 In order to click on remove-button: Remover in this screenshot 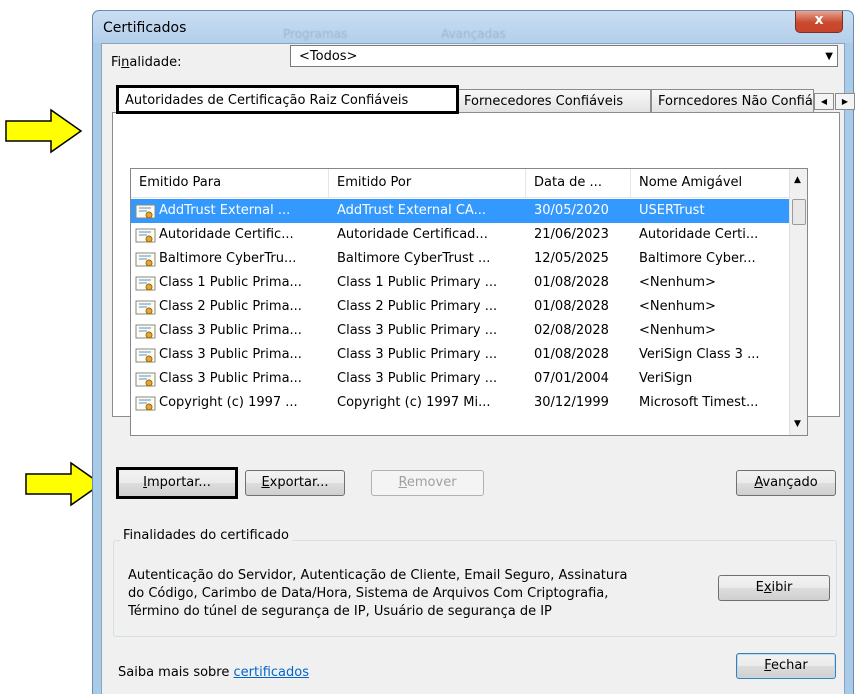, I will do `click(427, 483)`.